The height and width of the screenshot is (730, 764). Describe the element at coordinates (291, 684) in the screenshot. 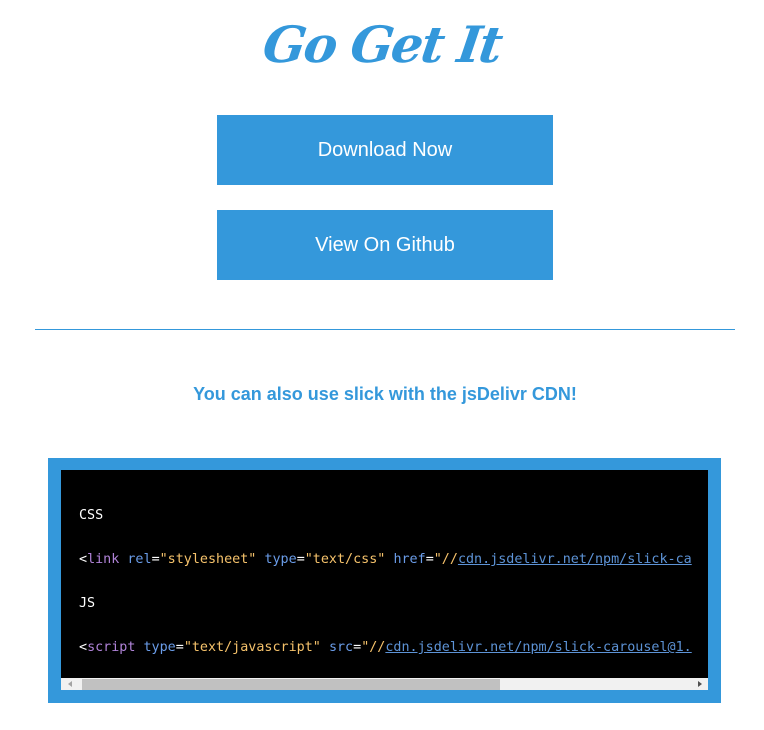

I see `scroll-thumb` at that location.